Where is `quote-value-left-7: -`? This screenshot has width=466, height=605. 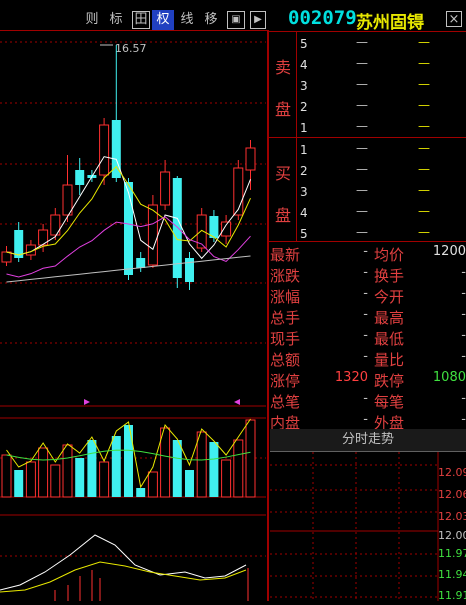 quote-value-left-7: - is located at coordinates (365, 398).